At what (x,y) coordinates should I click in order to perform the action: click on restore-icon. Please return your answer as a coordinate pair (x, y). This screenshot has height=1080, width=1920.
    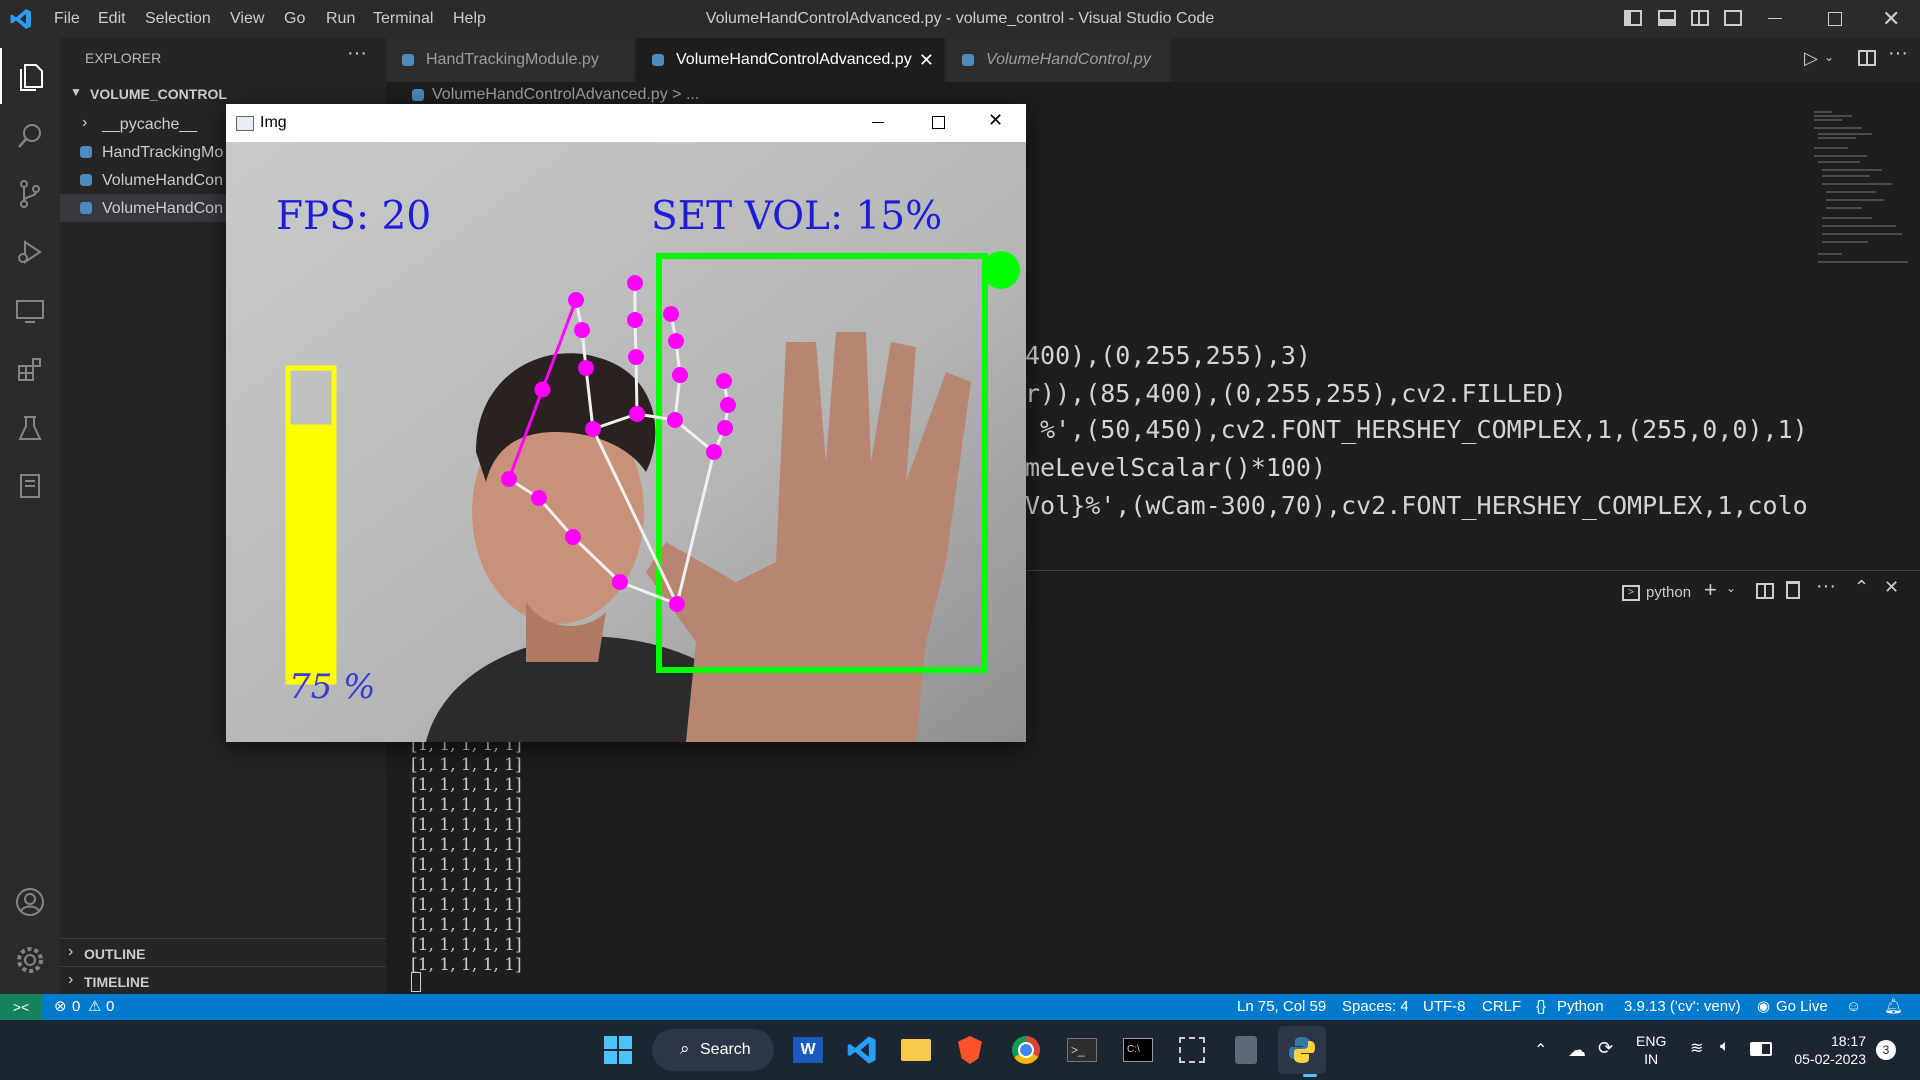
    Looking at the image, I should click on (1835, 19).